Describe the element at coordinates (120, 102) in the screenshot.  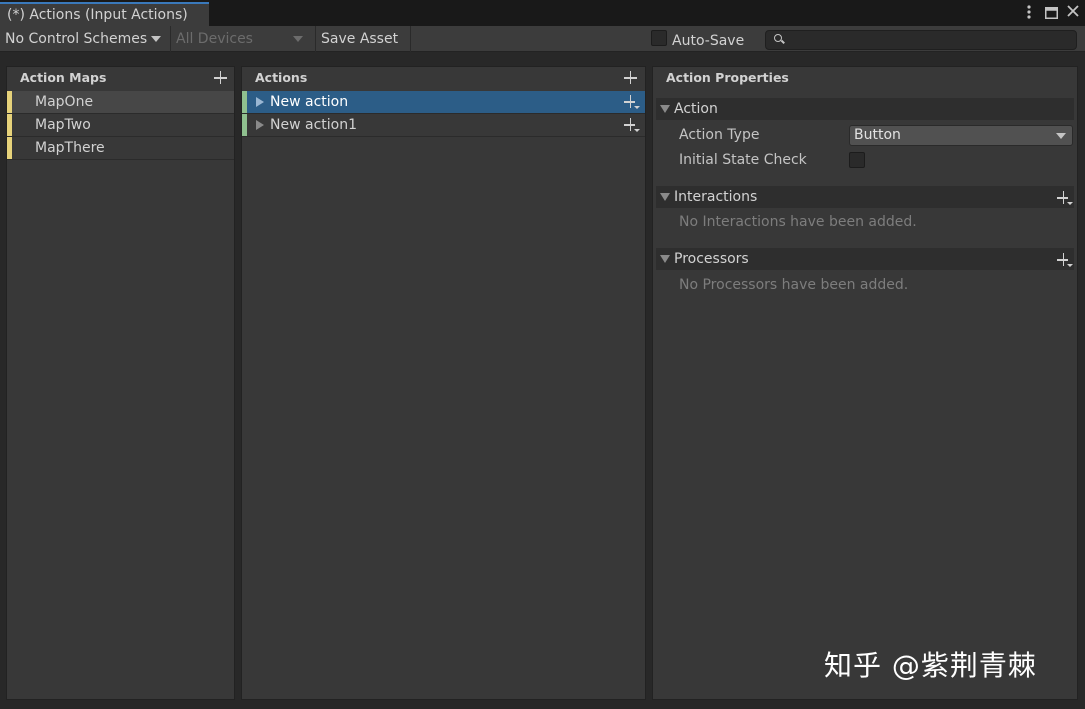
I see `action-map-item-mapone: MapOne` at that location.